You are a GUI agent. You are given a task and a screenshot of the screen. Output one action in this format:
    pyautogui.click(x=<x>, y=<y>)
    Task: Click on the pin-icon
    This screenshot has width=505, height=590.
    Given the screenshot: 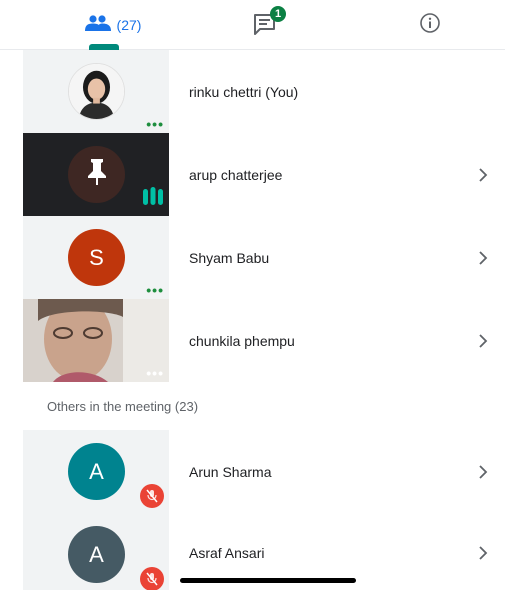 What is the action you would take?
    pyautogui.click(x=97, y=175)
    